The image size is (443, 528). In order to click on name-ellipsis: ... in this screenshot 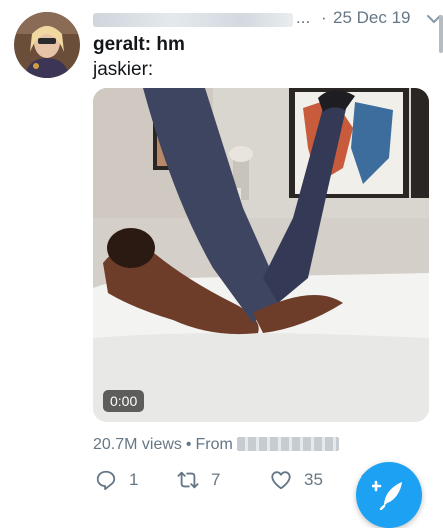, I will do `click(303, 17)`.